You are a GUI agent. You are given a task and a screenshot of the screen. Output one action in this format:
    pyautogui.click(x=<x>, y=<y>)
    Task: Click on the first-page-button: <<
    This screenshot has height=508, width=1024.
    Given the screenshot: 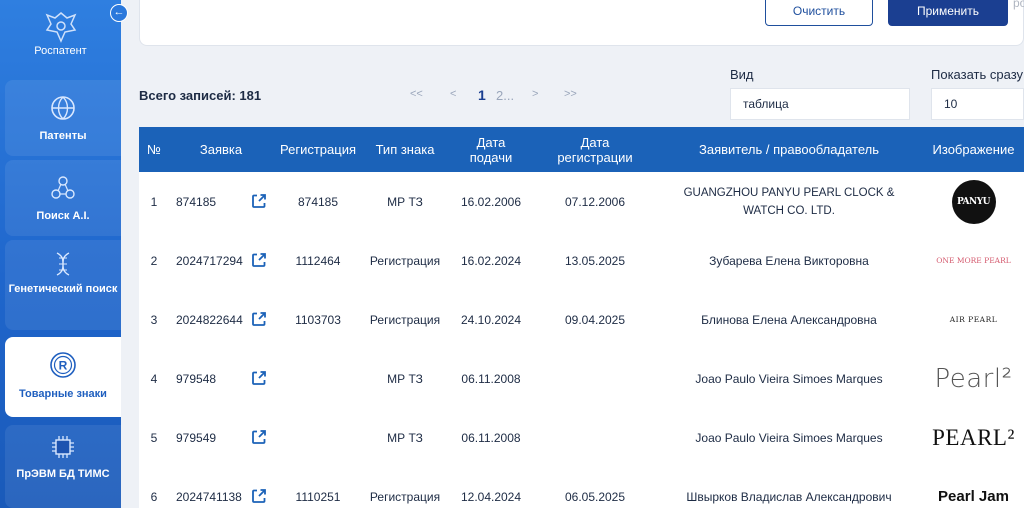 What is the action you would take?
    pyautogui.click(x=416, y=94)
    